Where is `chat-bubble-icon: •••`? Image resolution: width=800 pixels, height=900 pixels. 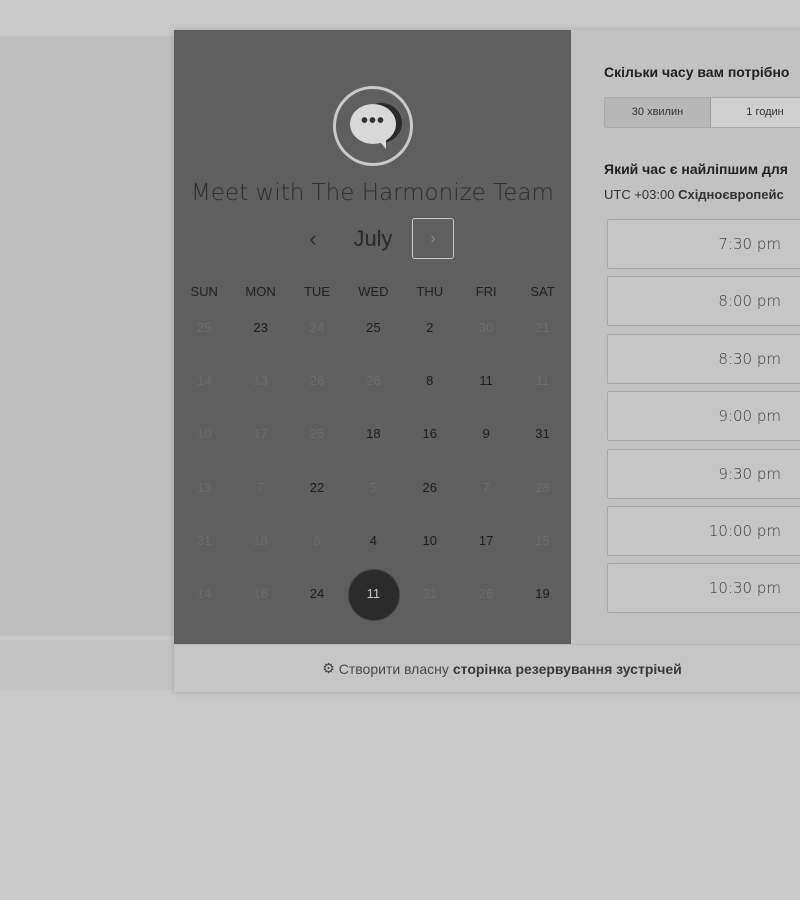 chat-bubble-icon: ••• is located at coordinates (373, 124).